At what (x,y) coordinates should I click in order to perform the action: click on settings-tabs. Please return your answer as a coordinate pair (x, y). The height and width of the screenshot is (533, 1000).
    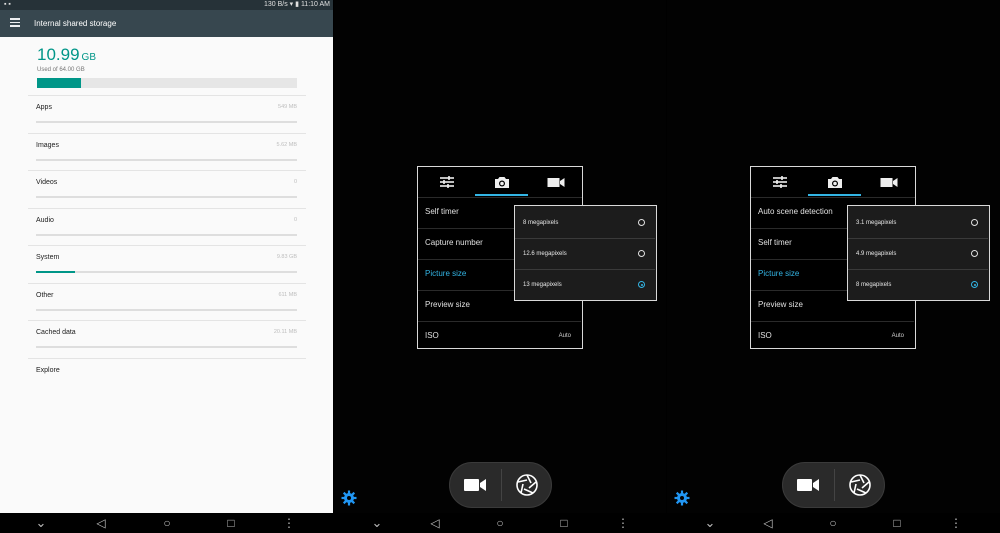
    Looking at the image, I should click on (500, 182).